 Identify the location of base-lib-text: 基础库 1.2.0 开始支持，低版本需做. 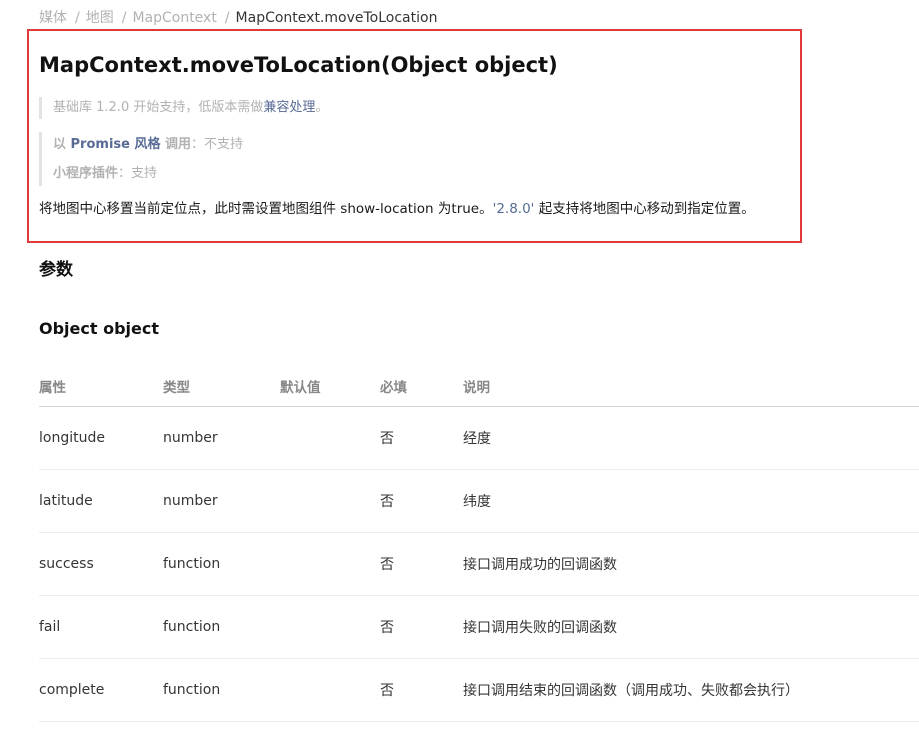
(158, 107).